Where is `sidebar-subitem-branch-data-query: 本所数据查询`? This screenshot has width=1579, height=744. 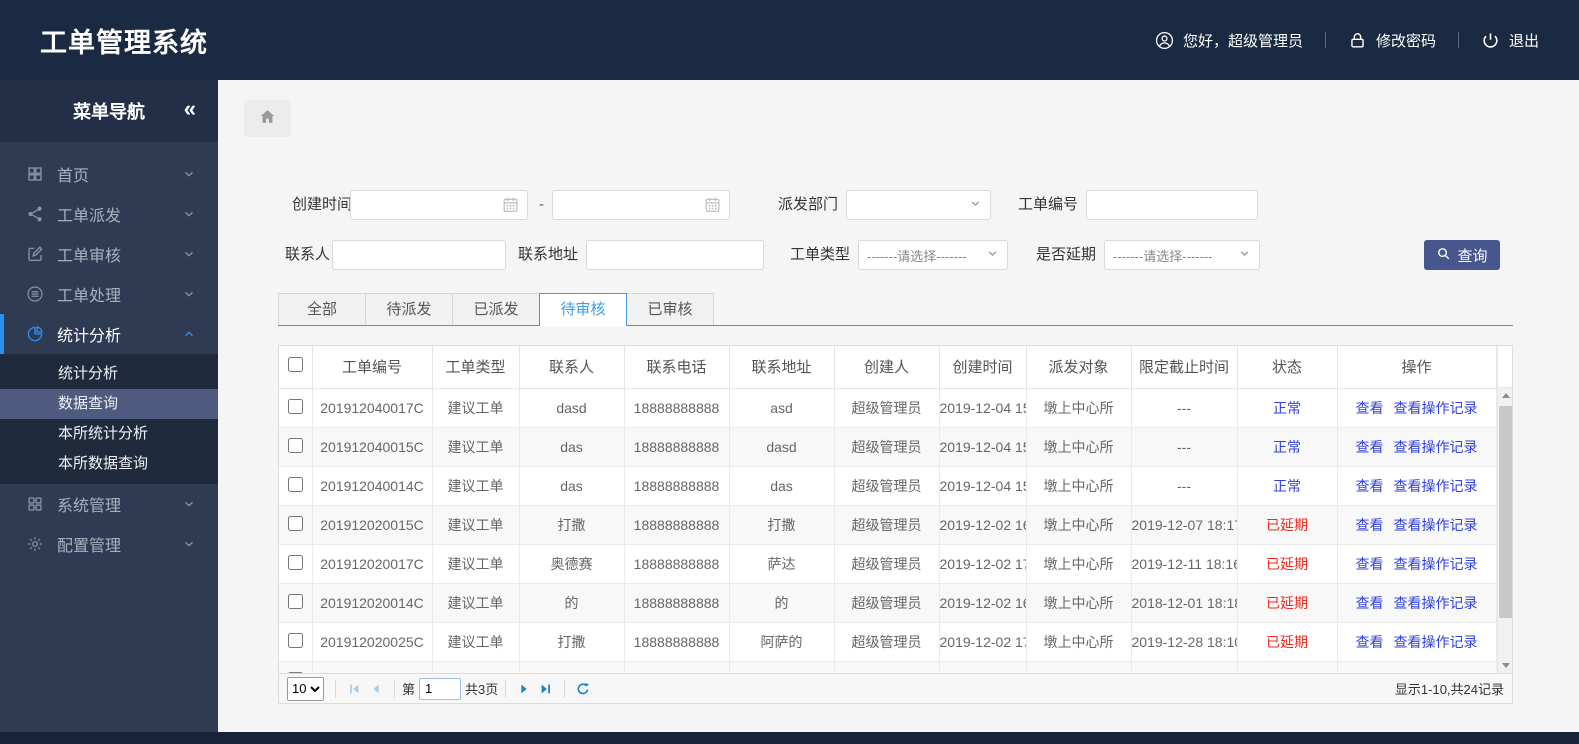
sidebar-subitem-branch-data-query: 本所数据查询 is located at coordinates (109, 464).